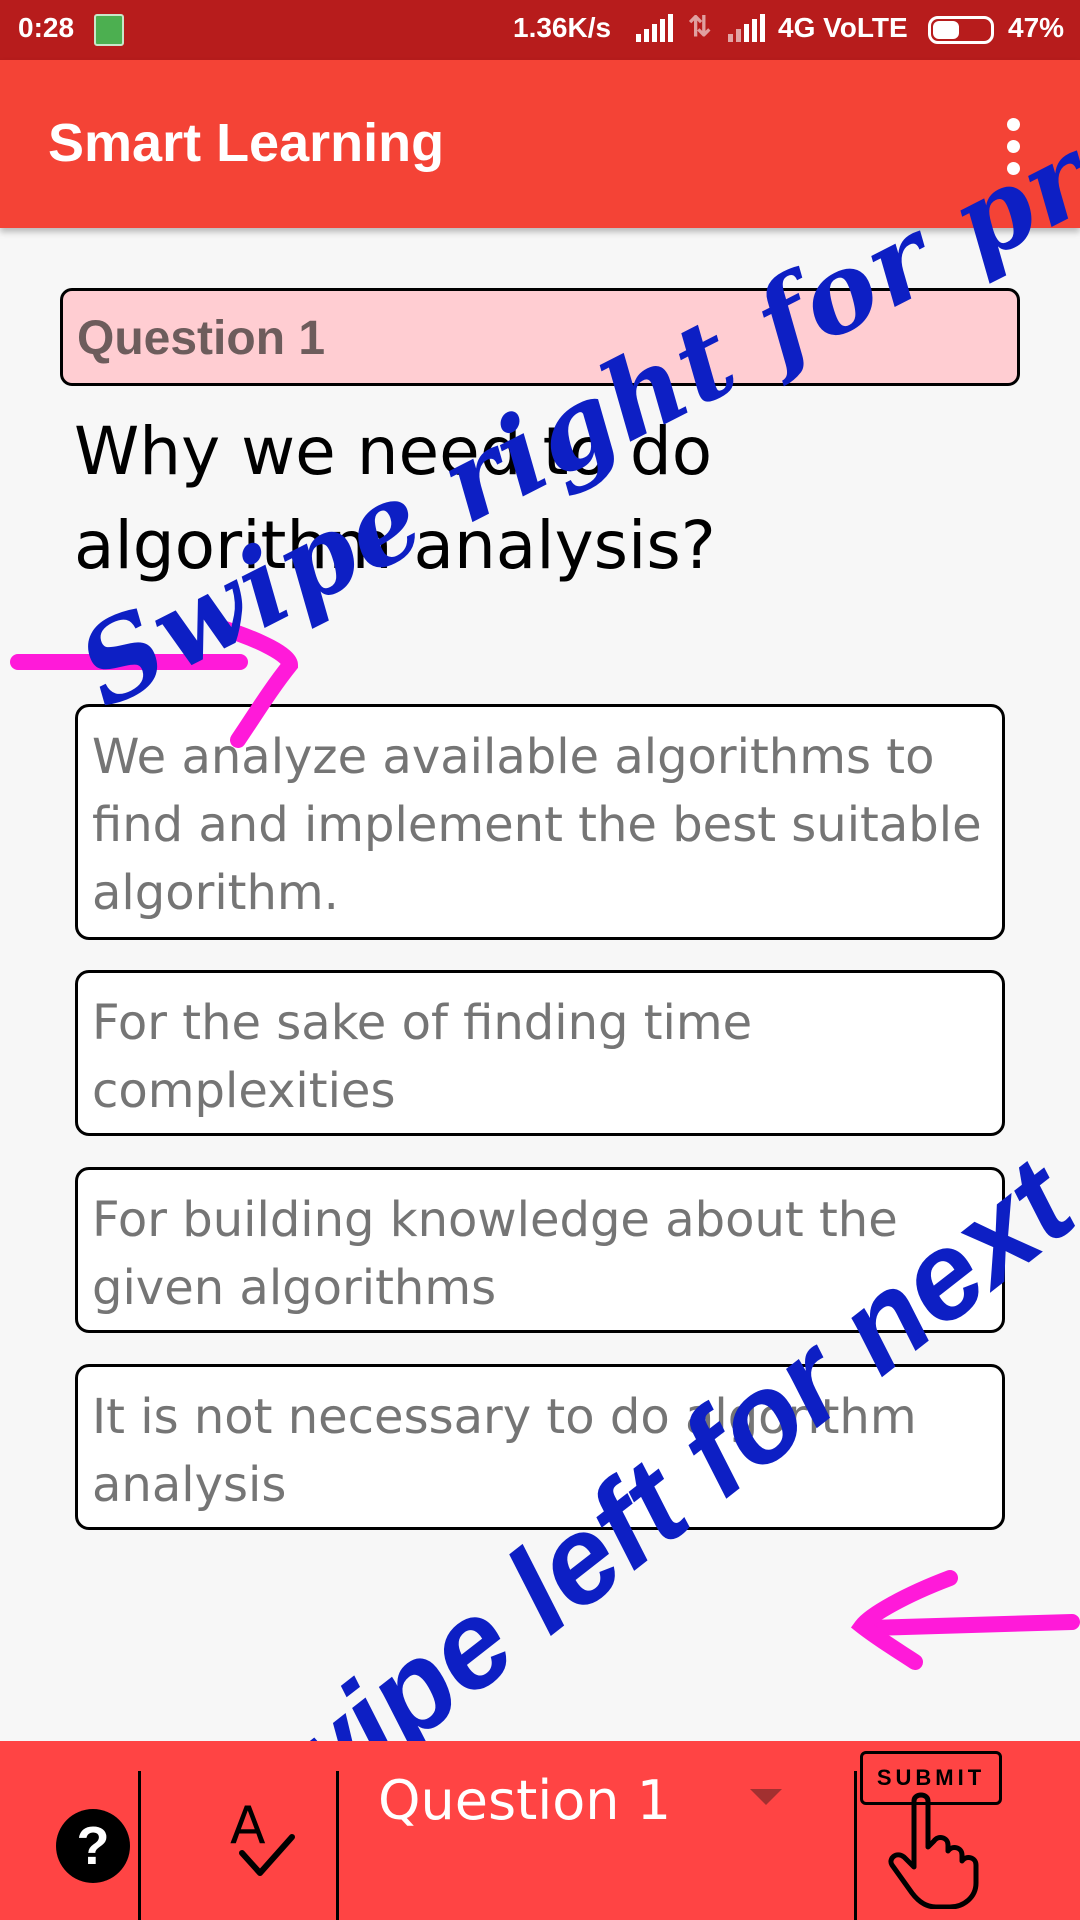 This screenshot has width=1080, height=1920. What do you see at coordinates (965, 1620) in the screenshot?
I see `arrow-left-icon` at bounding box center [965, 1620].